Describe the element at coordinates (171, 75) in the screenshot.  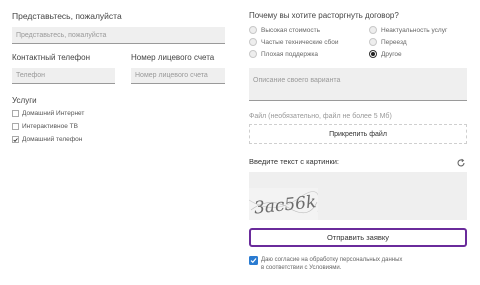
I see `account-placeholder: Номер лицевого счета` at that location.